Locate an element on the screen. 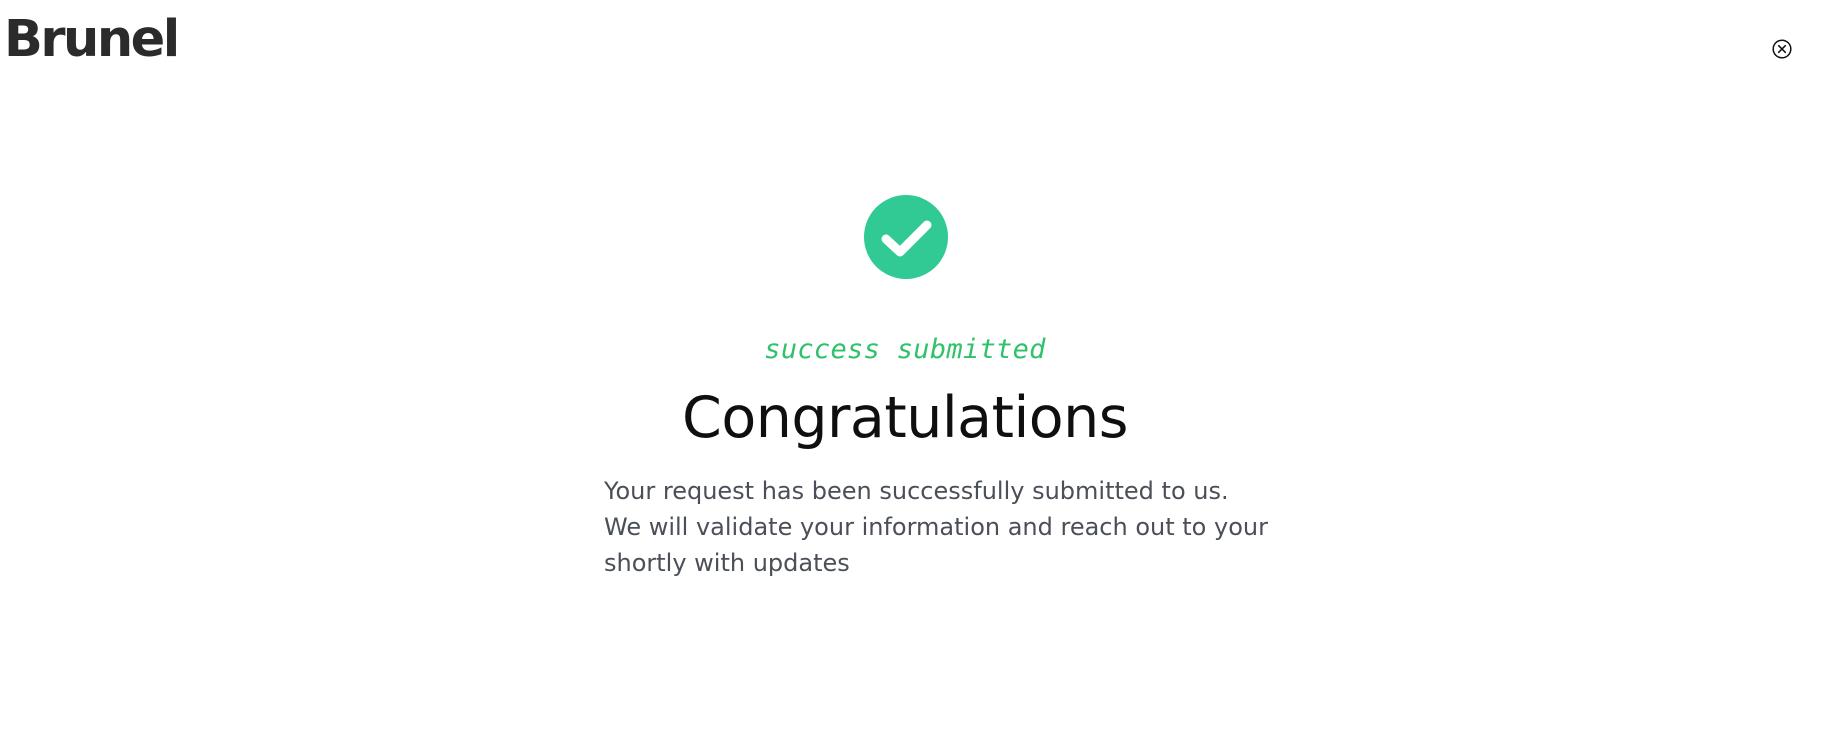  close-button is located at coordinates (1782, 49).